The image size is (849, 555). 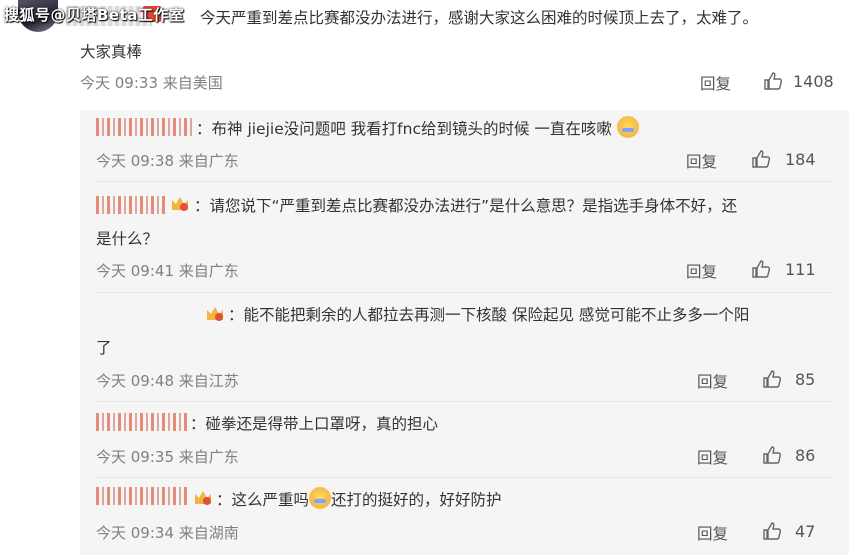 I want to click on comment-text-continued: 大家真棒, so click(x=111, y=52).